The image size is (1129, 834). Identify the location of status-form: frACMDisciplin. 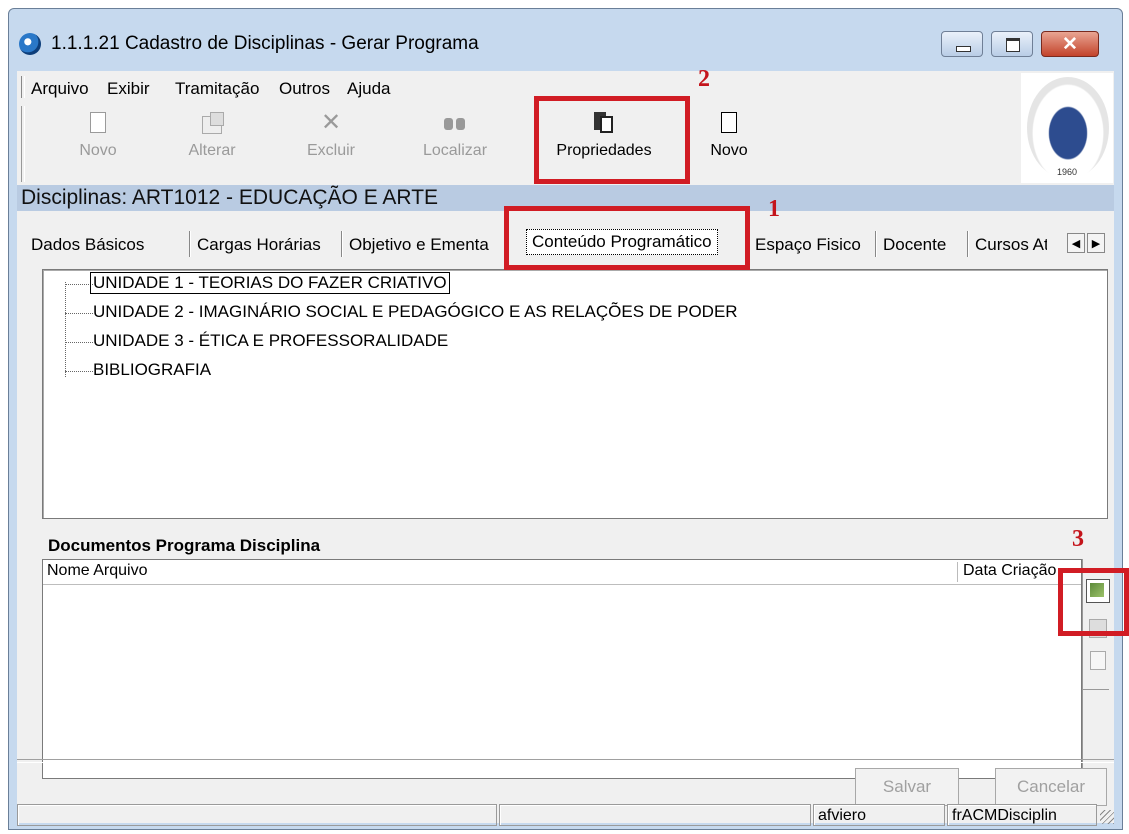
(1022, 815).